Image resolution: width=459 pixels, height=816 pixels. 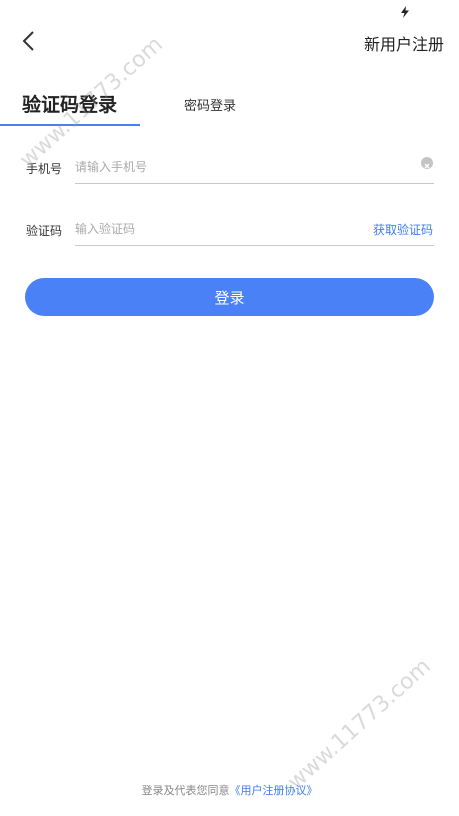 I want to click on user-agreement-link: 《用户注册协议》, so click(x=274, y=790).